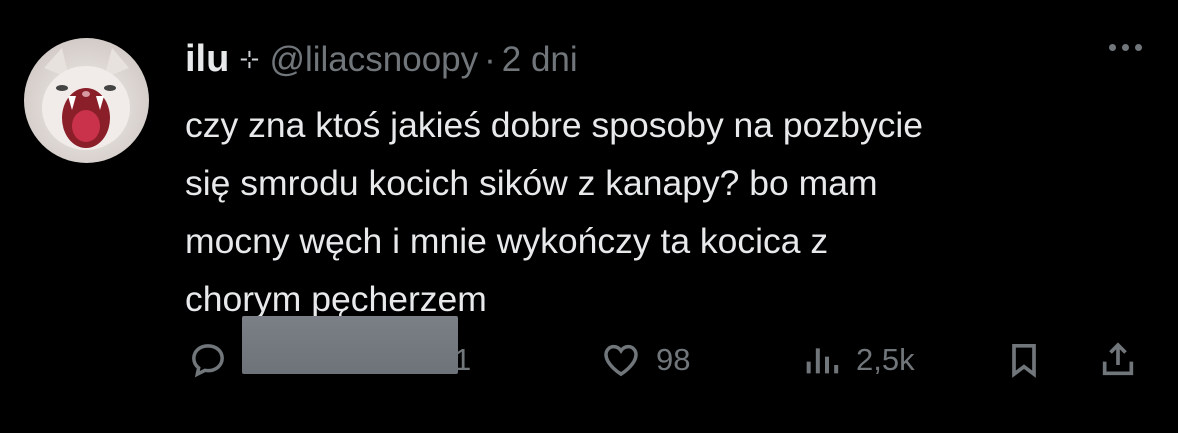 The height and width of the screenshot is (433, 1178). Describe the element at coordinates (673, 359) in the screenshot. I see `like-count: 98` at that location.